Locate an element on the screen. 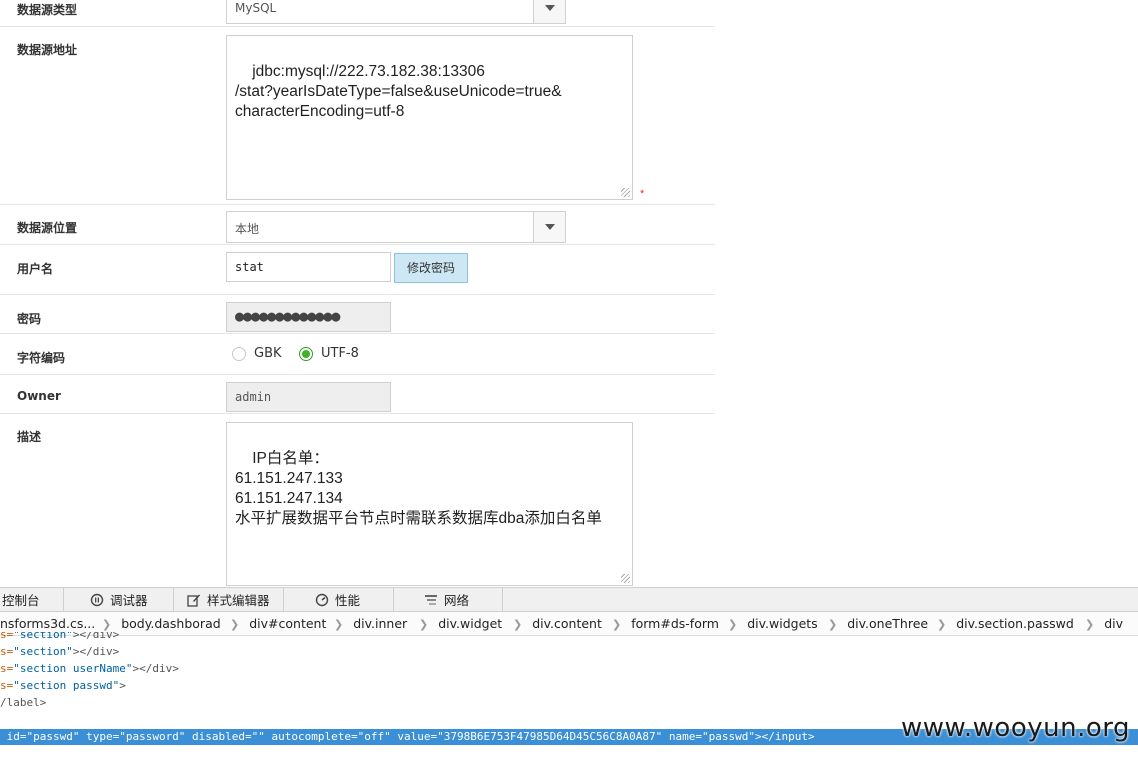  datasource-type-select: MySQL is located at coordinates (396, 12).